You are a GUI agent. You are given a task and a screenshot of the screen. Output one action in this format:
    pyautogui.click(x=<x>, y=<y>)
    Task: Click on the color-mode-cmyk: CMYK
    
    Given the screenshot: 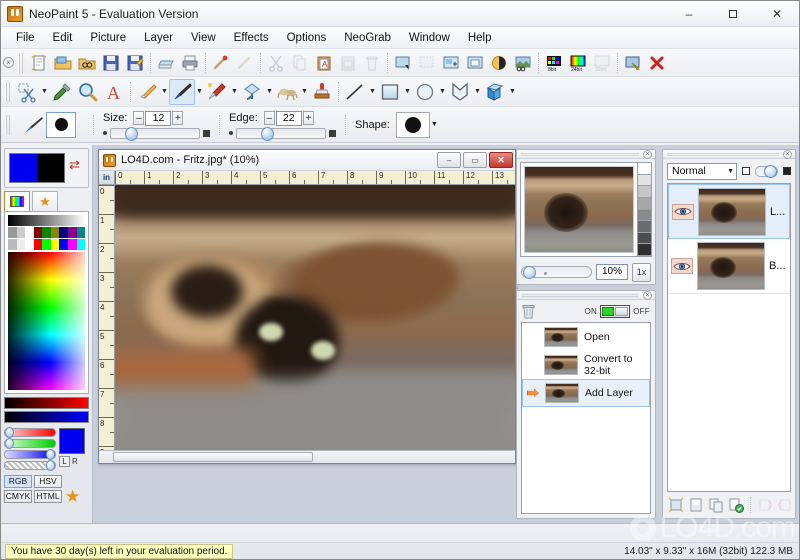 What is the action you would take?
    pyautogui.click(x=18, y=496)
    